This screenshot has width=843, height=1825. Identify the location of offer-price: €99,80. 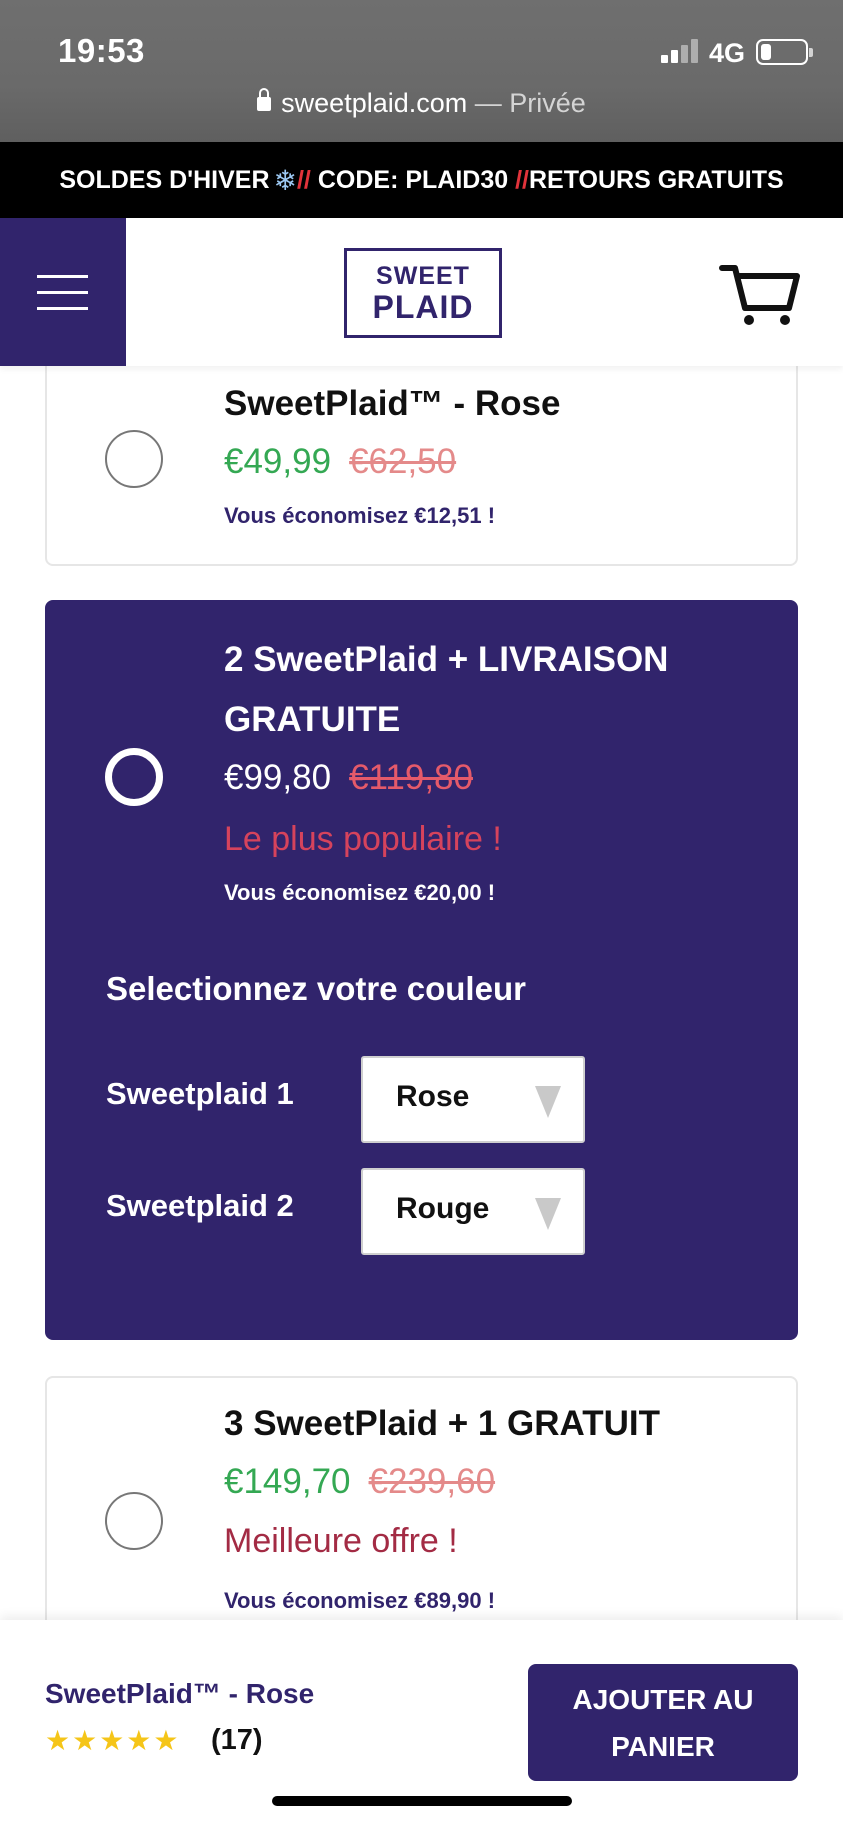
(278, 777).